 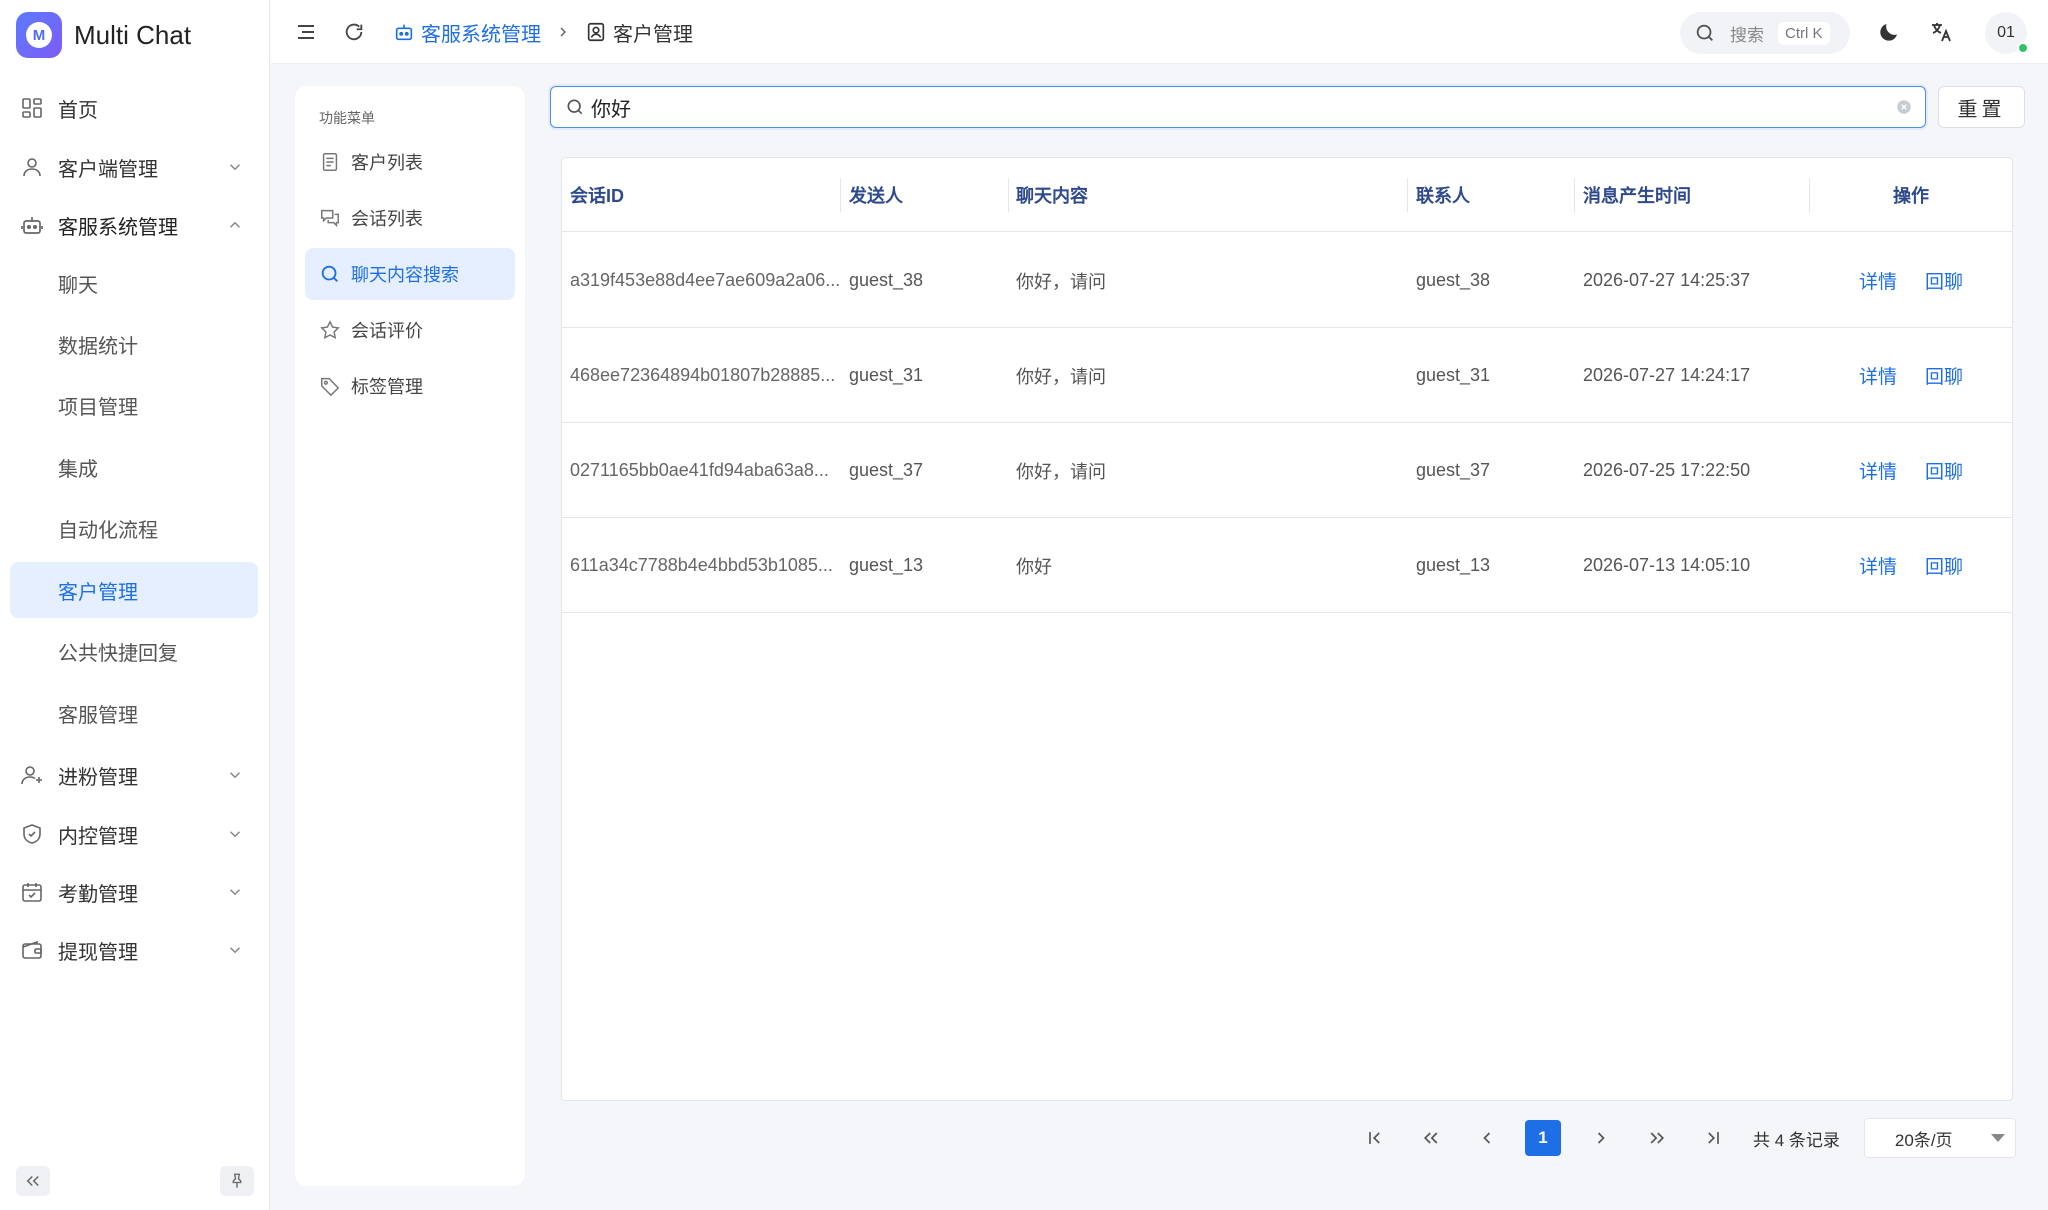 What do you see at coordinates (103, 35) in the screenshot?
I see `brand: M Multi Chat` at bounding box center [103, 35].